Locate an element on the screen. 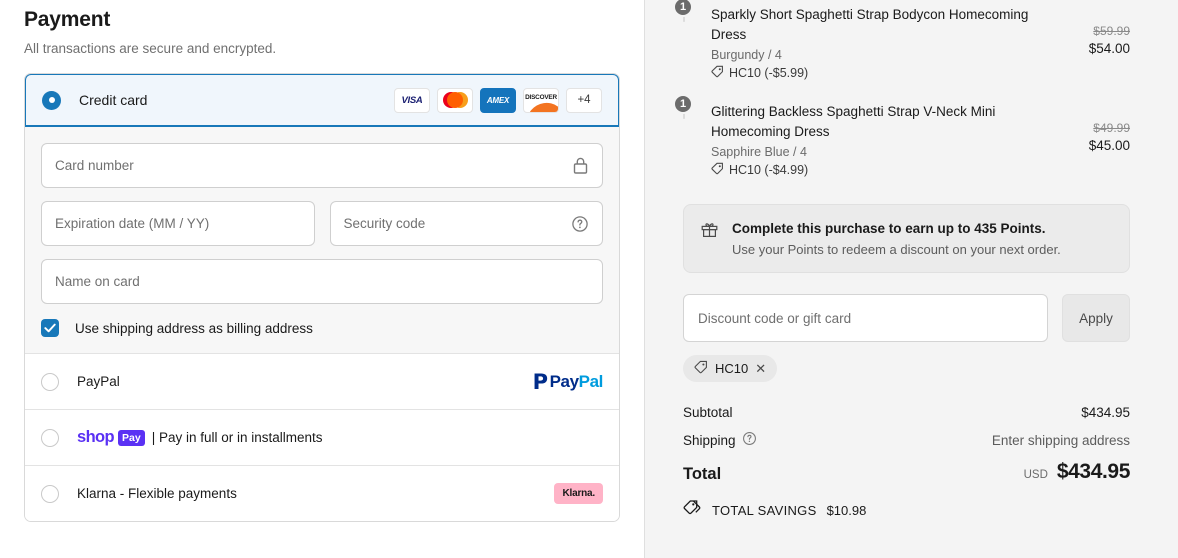 Image resolution: width=1178 pixels, height=558 pixels. total-currency: USD is located at coordinates (1035, 475).